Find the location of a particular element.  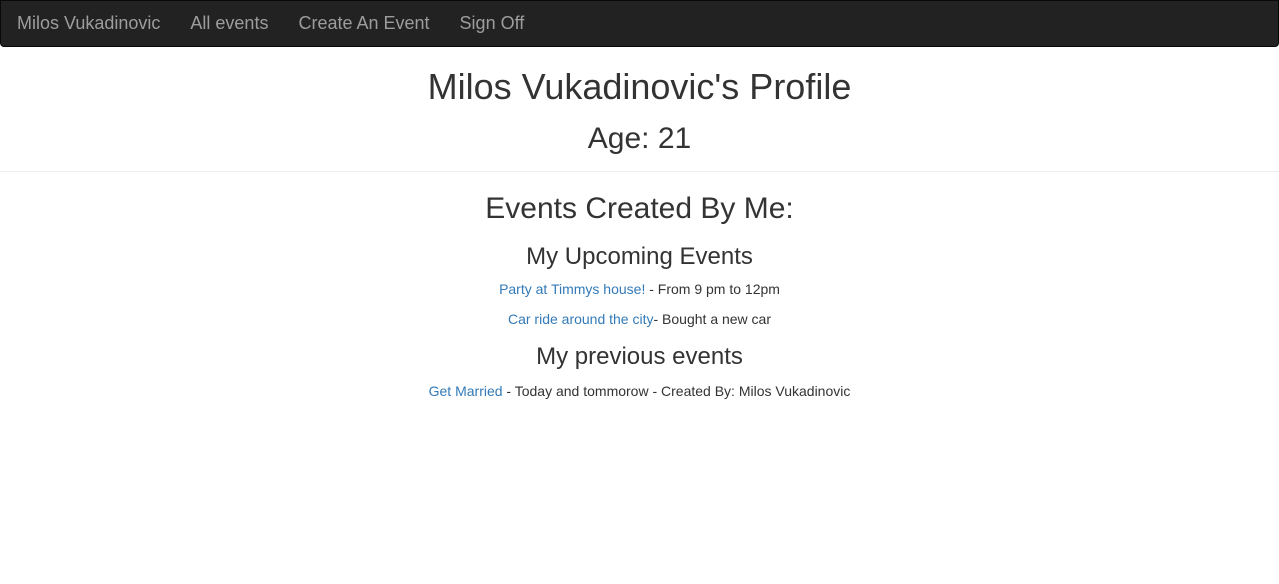

event-detail: - Bought a new car is located at coordinates (712, 319).